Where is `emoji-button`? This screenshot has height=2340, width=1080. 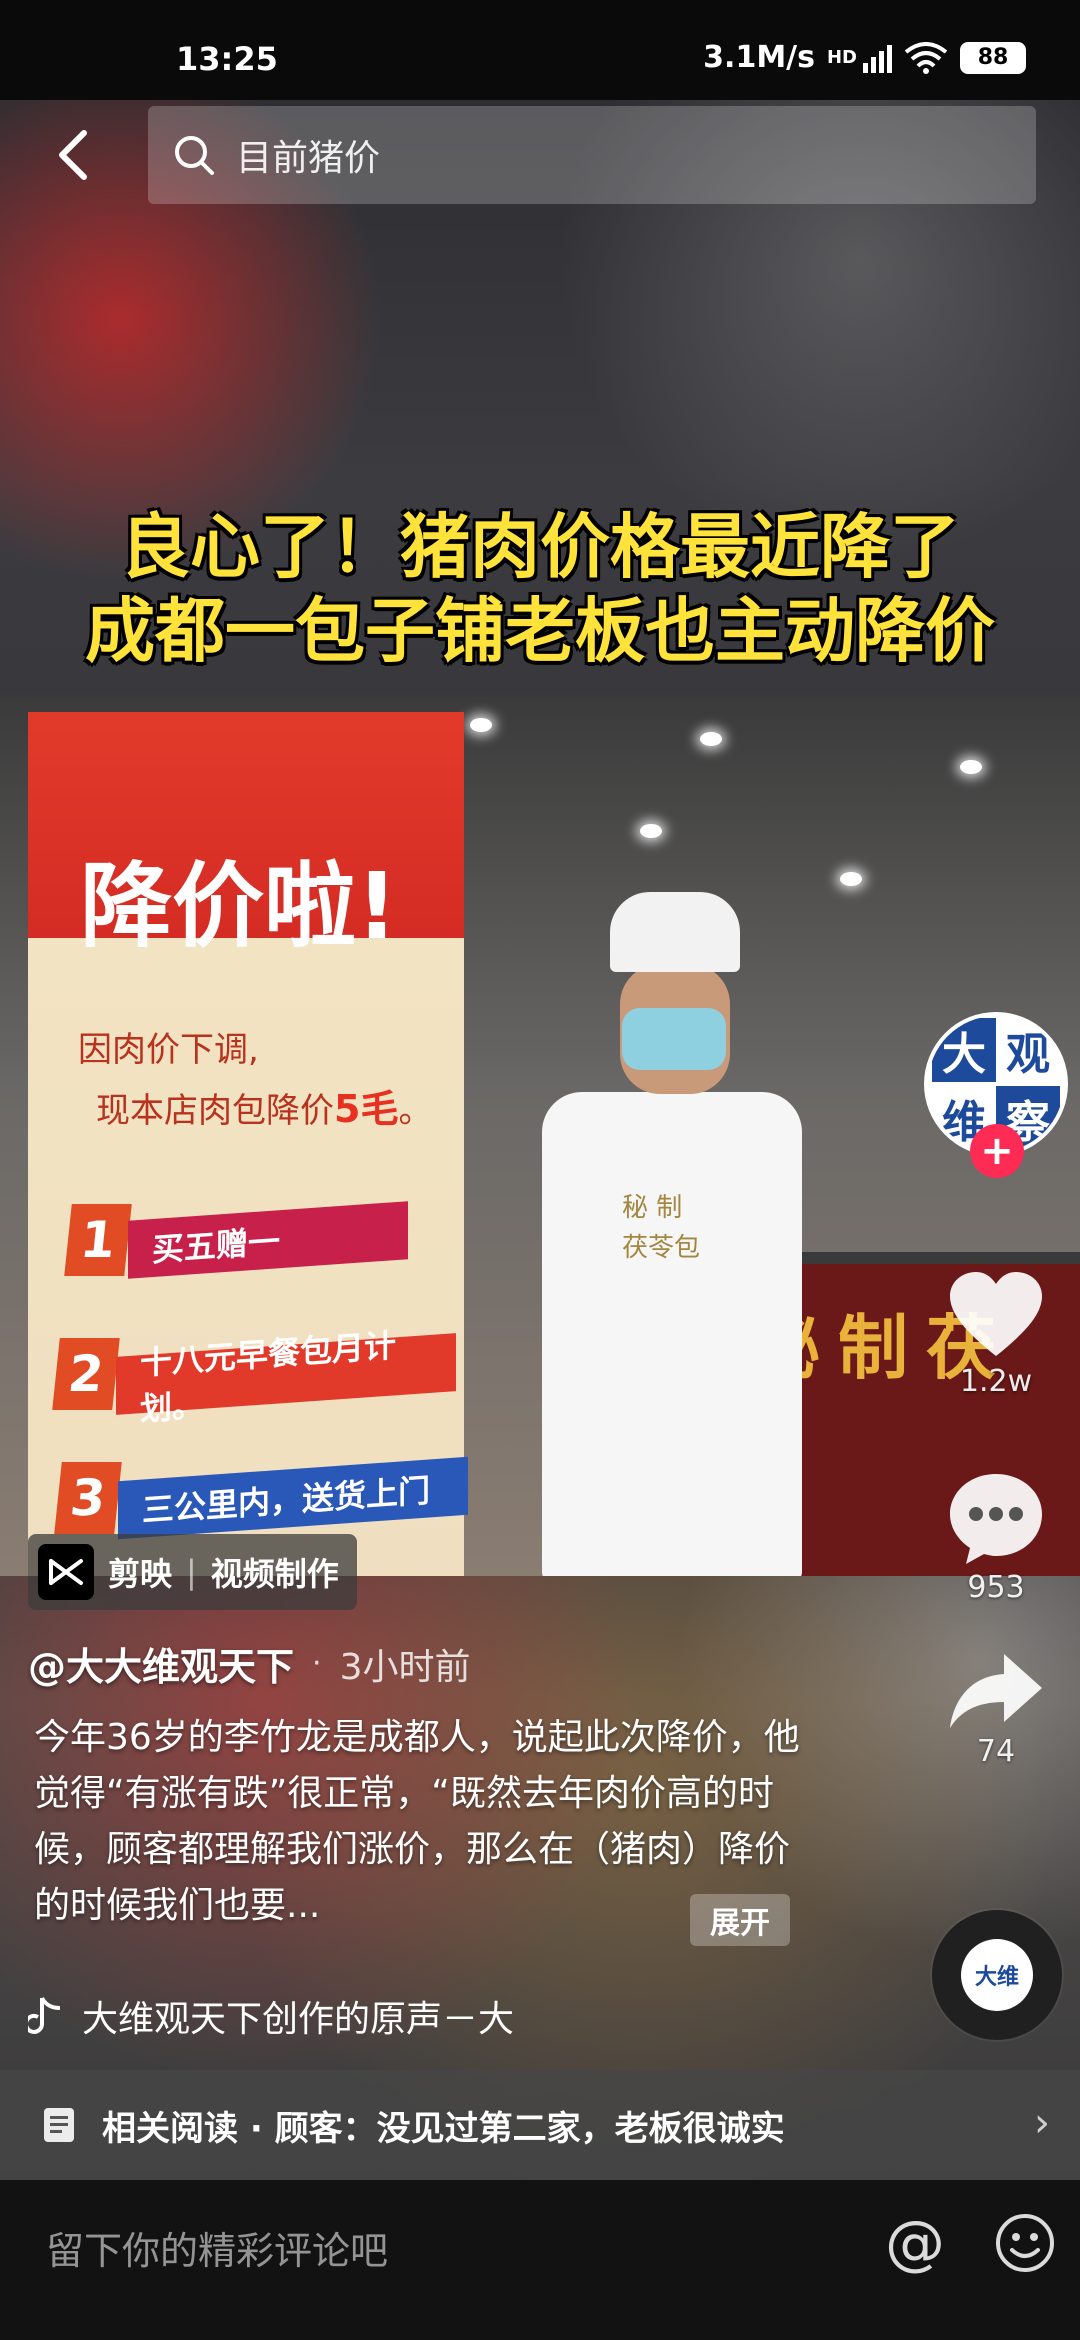 emoji-button is located at coordinates (1025, 2243).